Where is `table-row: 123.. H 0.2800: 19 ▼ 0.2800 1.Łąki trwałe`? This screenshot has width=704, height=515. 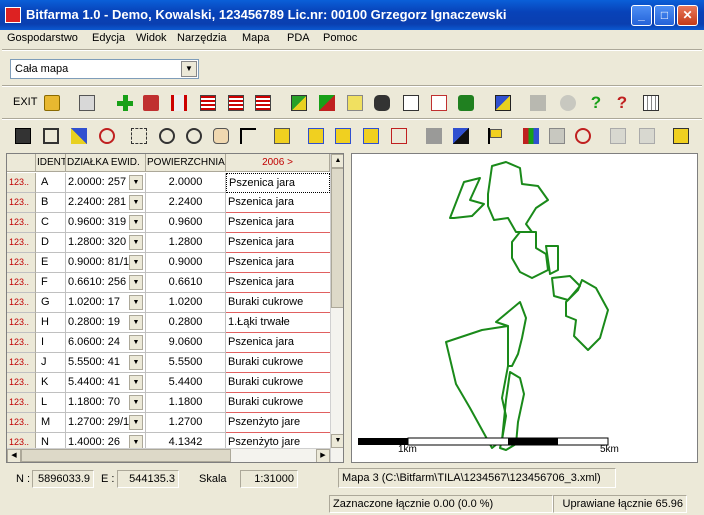 table-row: 123.. H 0.2800: 19 ▼ 0.2800 1.Łąki trwałe is located at coordinates (175, 323).